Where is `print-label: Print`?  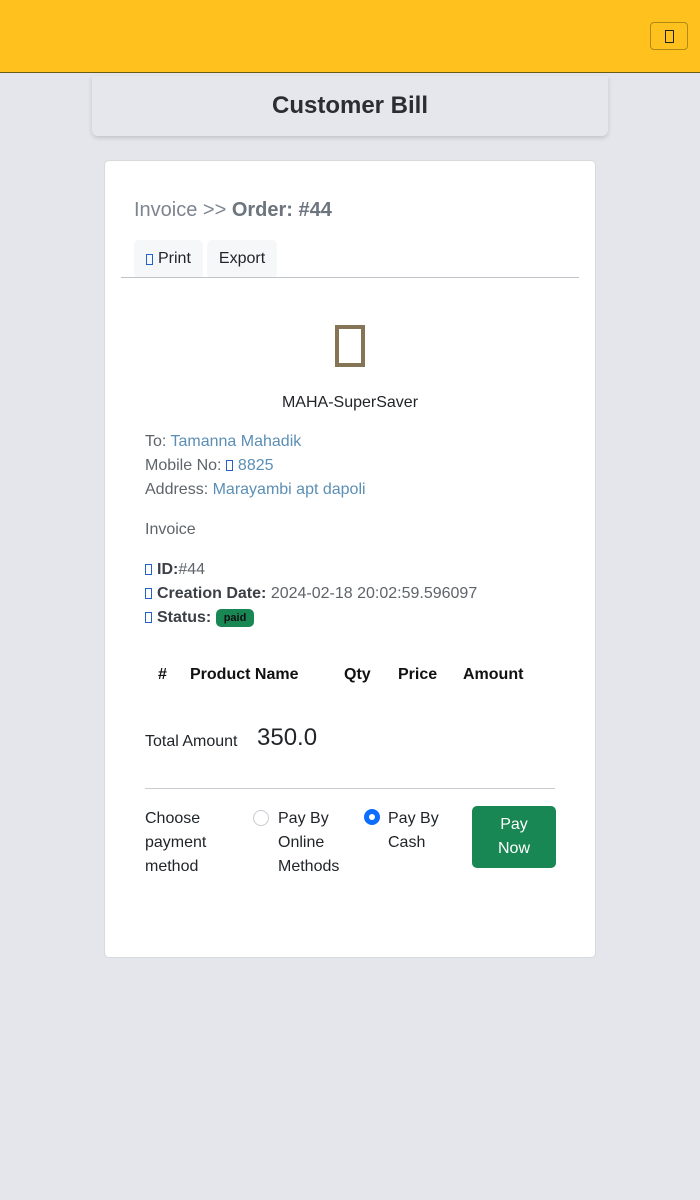
print-label: Print is located at coordinates (174, 258).